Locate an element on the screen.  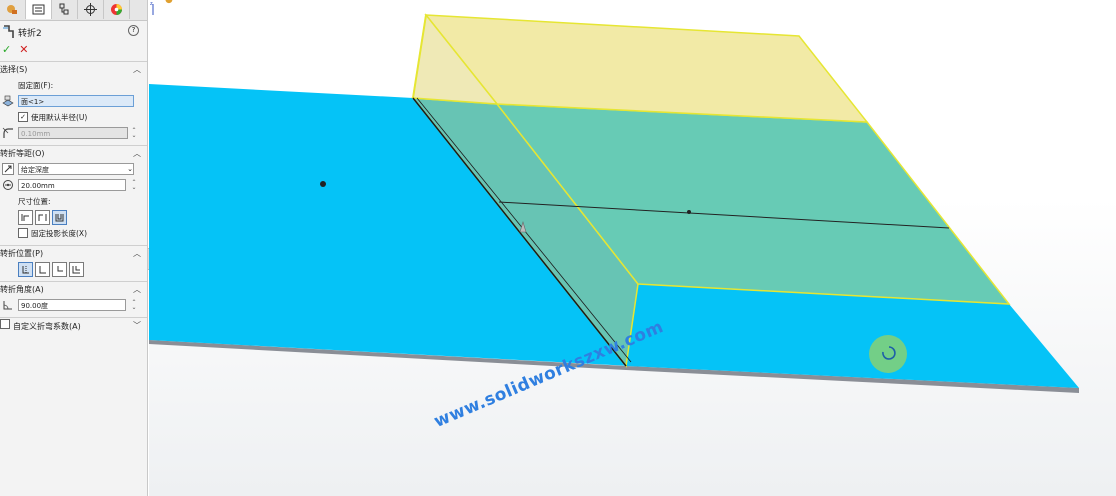
feature-tree-icon is located at coordinates (12, 9).